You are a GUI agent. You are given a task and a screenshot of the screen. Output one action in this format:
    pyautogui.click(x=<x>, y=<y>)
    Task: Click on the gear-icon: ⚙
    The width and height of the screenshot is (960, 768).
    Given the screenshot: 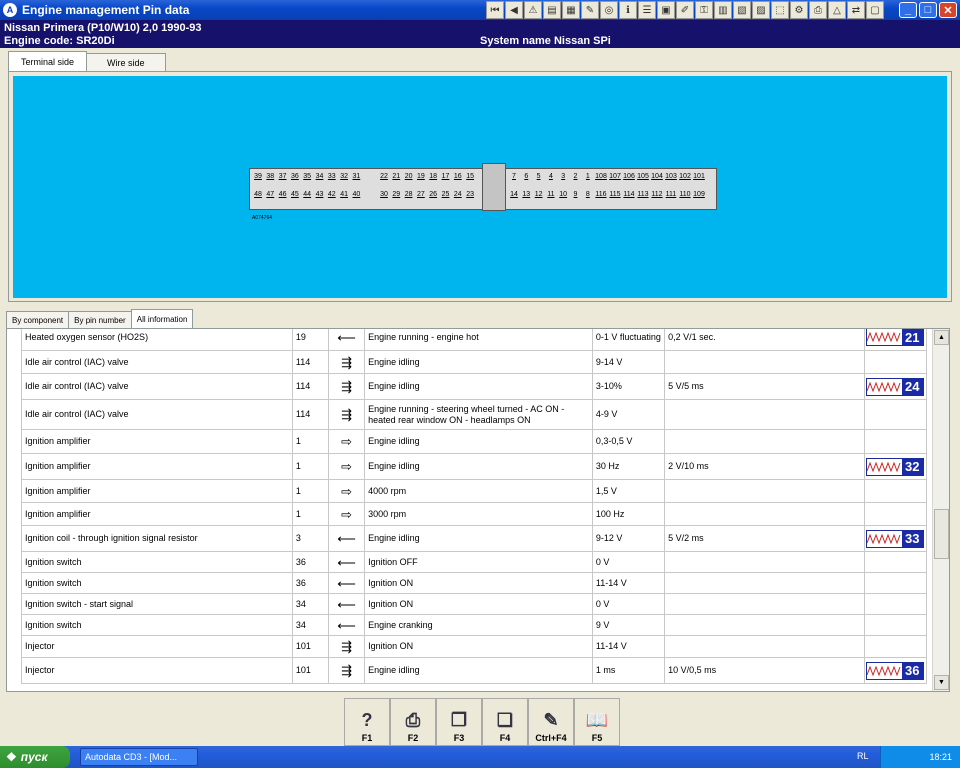 What is the action you would take?
    pyautogui.click(x=799, y=10)
    